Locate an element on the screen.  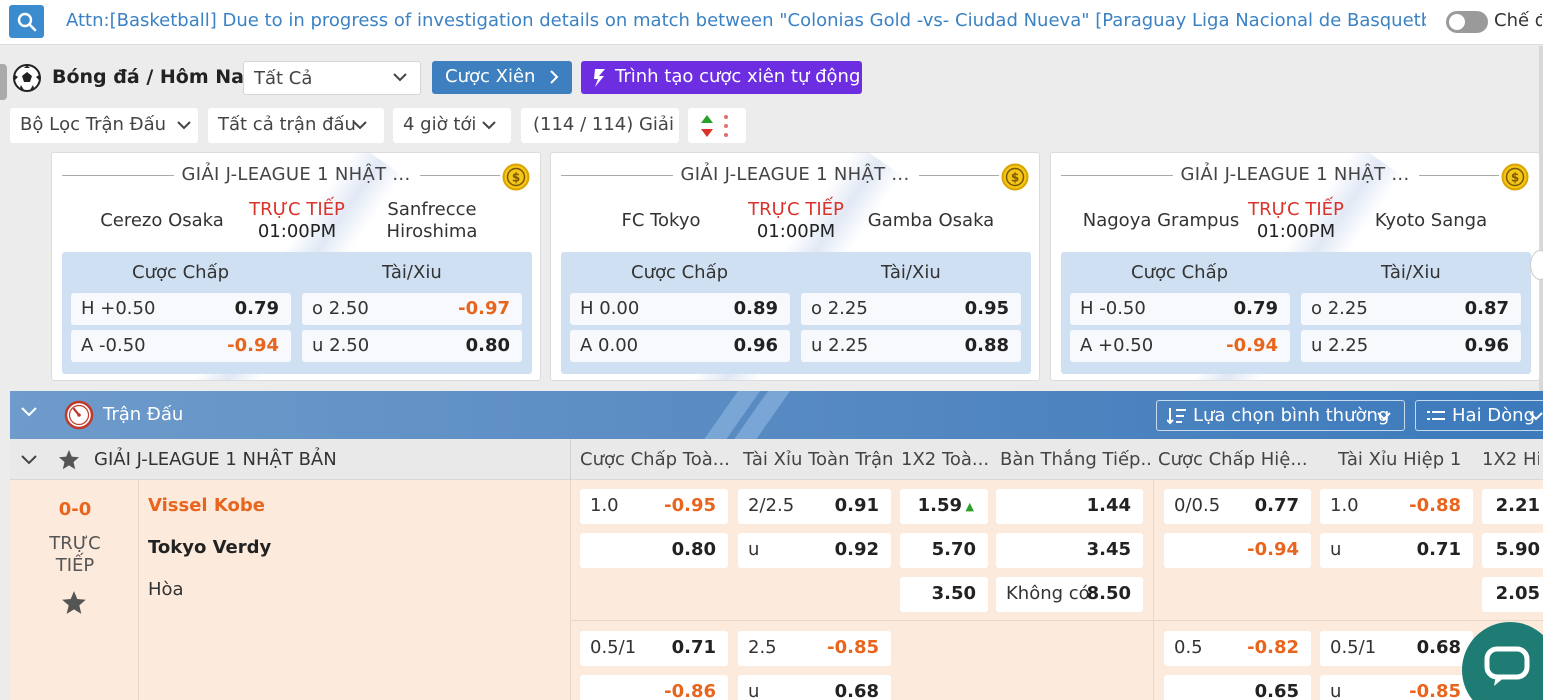
card-hdp-odds-cell: H -0.50 0.79 is located at coordinates (1180, 309).